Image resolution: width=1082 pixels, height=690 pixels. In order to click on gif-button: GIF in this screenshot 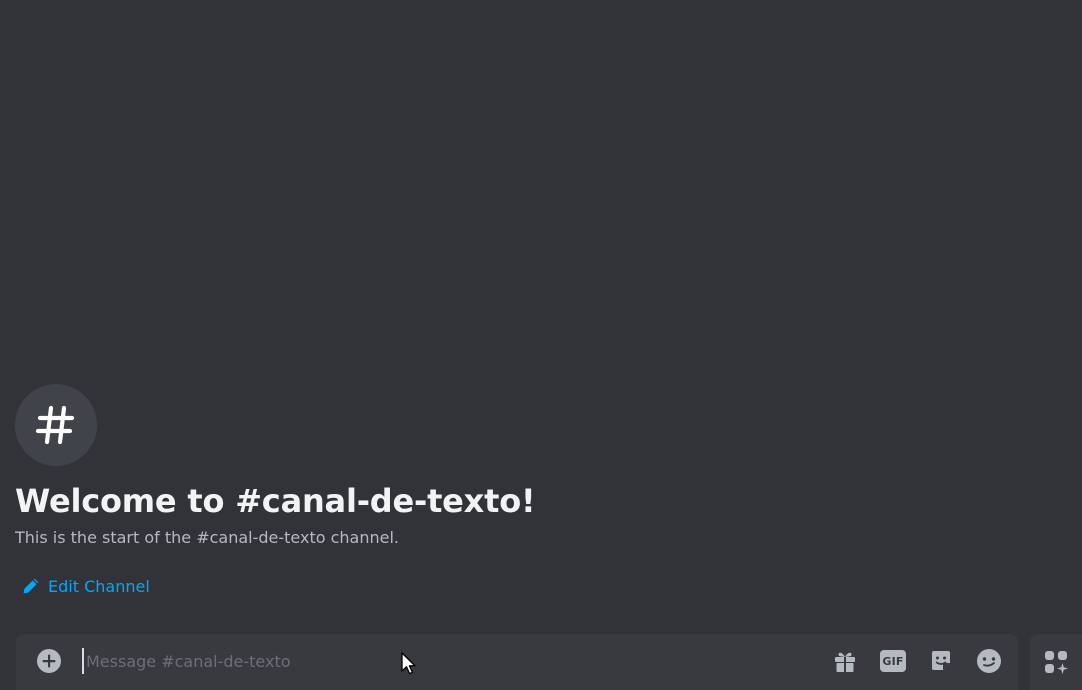, I will do `click(893, 661)`.